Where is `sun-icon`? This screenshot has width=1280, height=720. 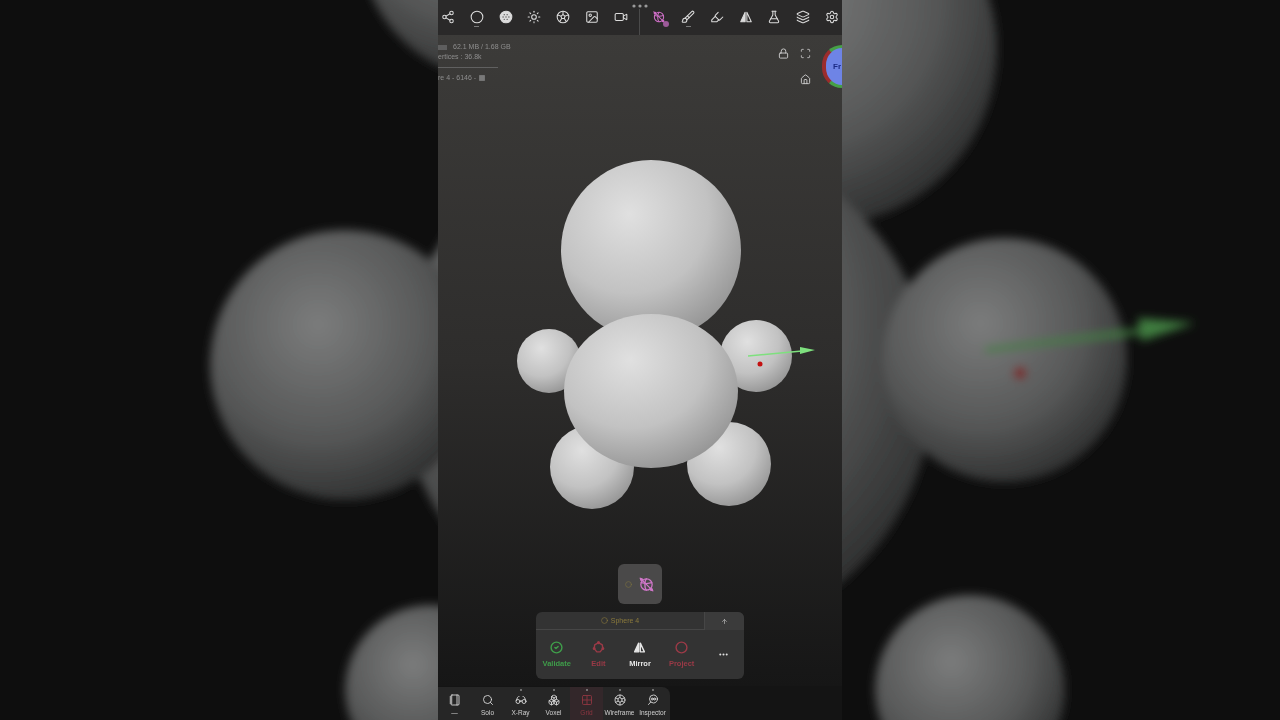
sun-icon is located at coordinates (534, 17).